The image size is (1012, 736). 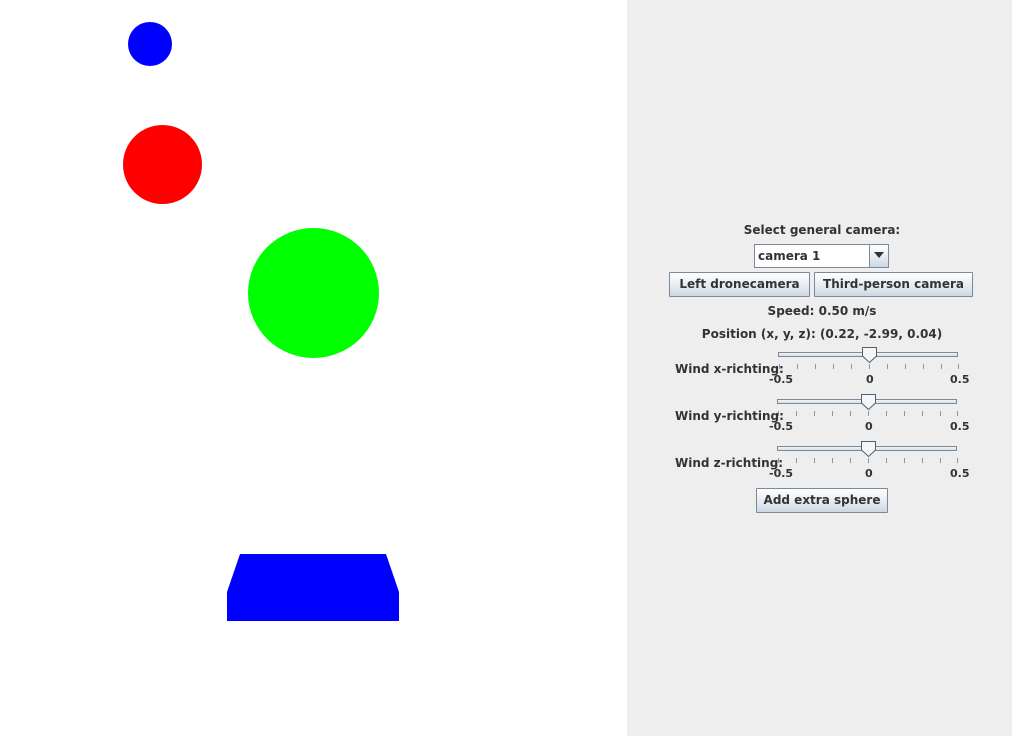 What do you see at coordinates (822, 500) in the screenshot?
I see `add-extra-sphere-button: Add extra sphere` at bounding box center [822, 500].